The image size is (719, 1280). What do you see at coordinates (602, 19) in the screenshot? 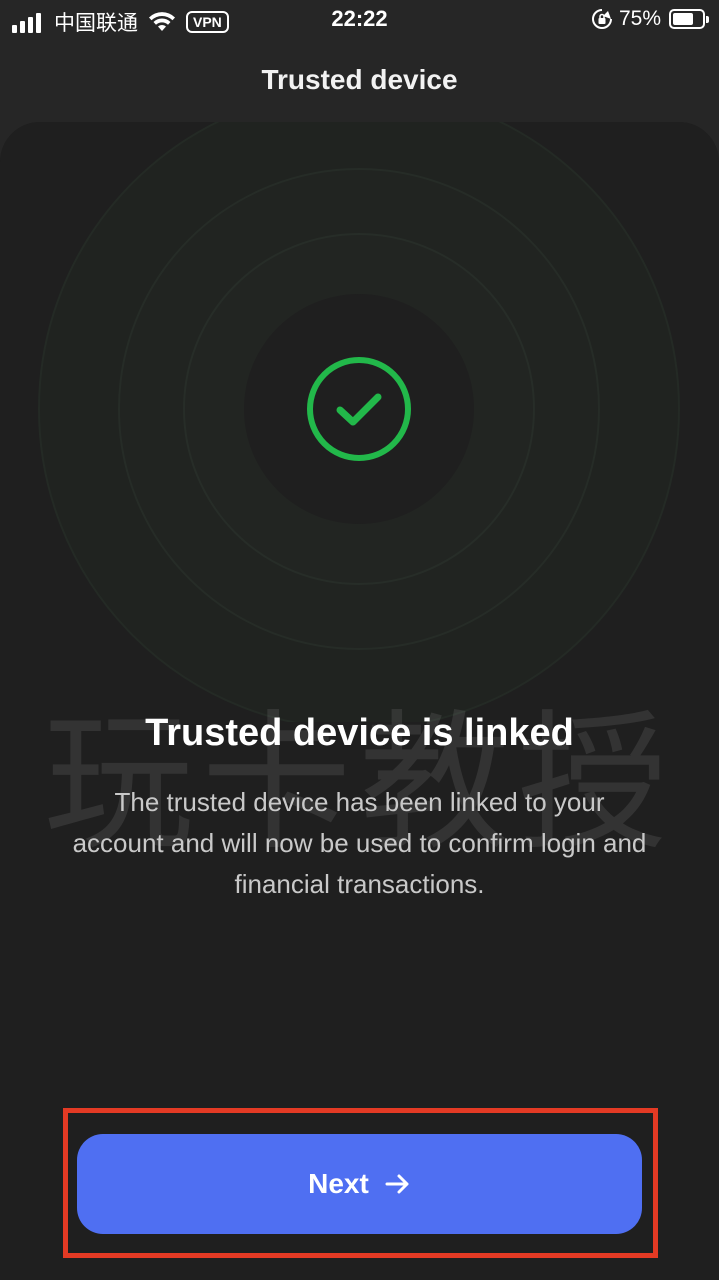
I see `rotation-lock-icon` at bounding box center [602, 19].